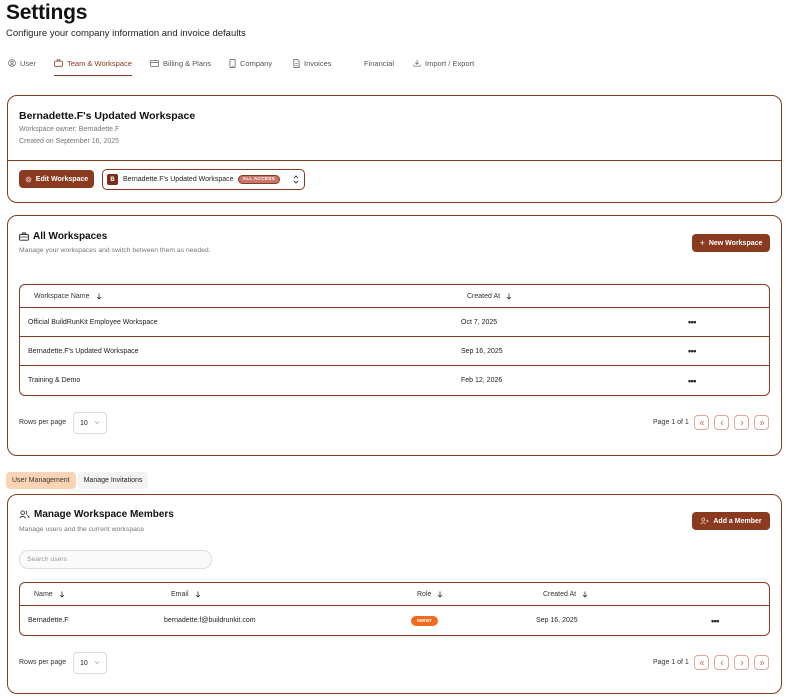 The image size is (787, 697). What do you see at coordinates (22, 63) in the screenshot?
I see `tab-user: User` at bounding box center [22, 63].